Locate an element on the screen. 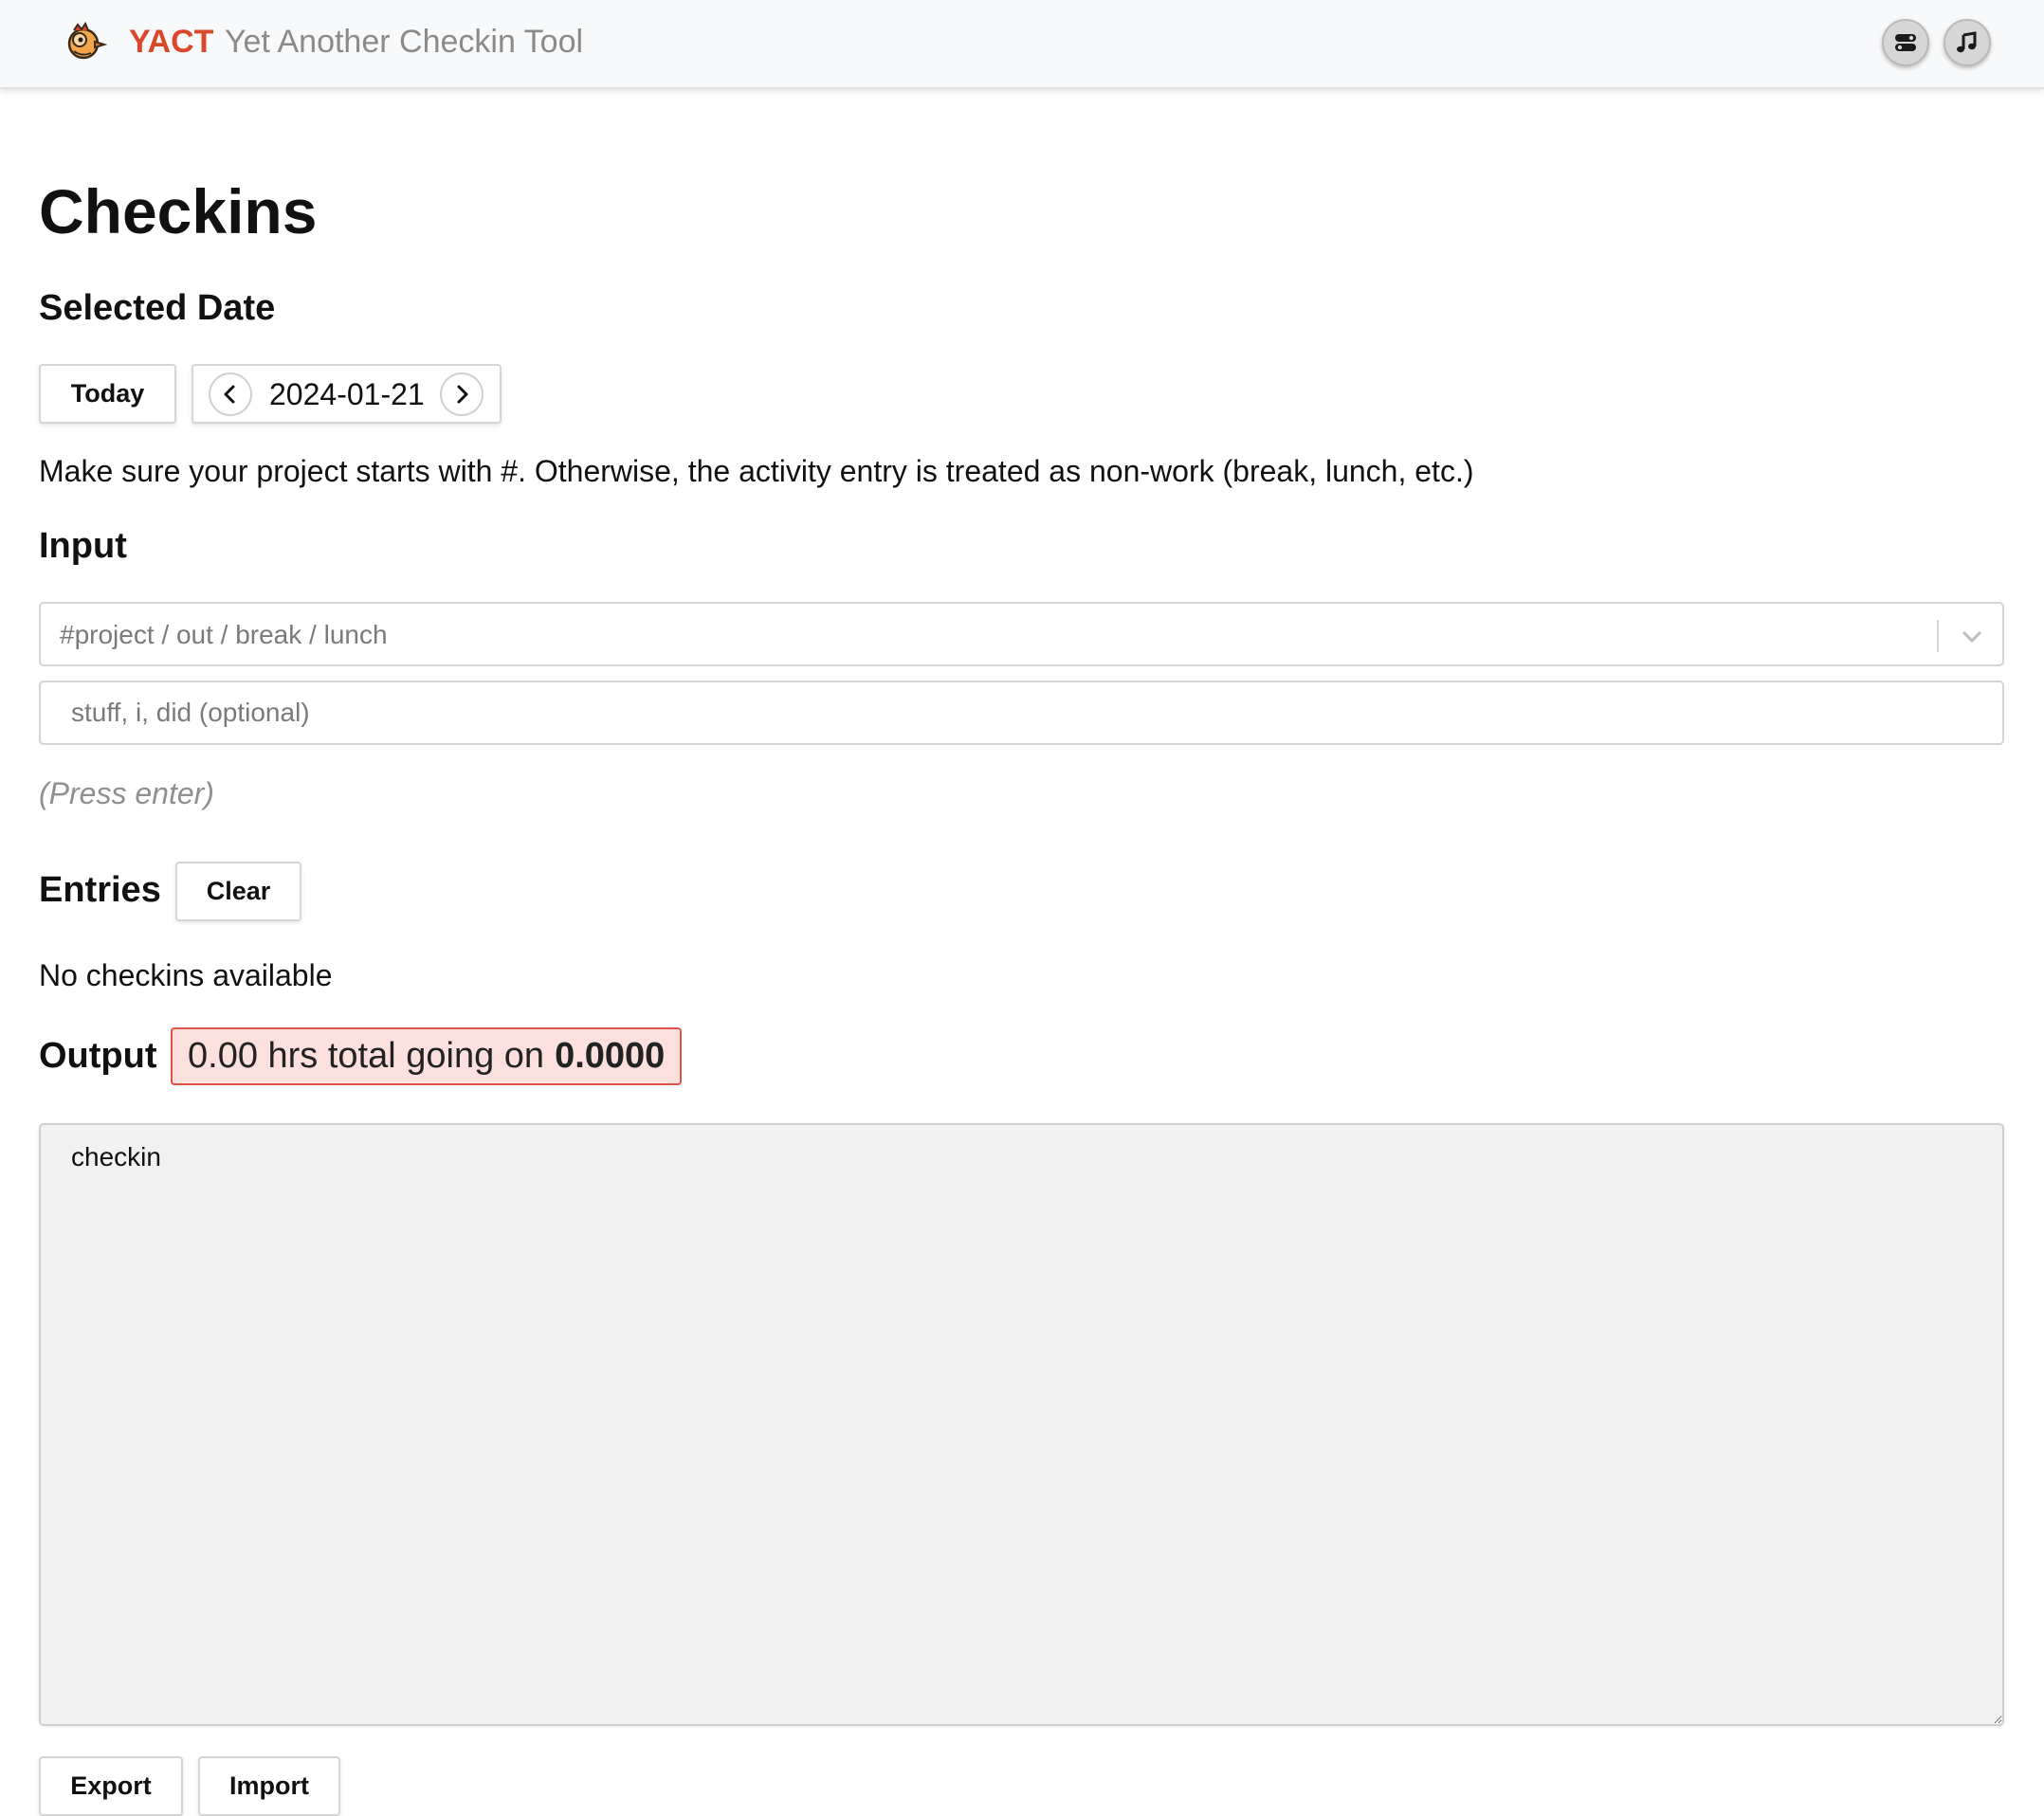  total-hours-text: 0.00 hrs total going on is located at coordinates (366, 1056).